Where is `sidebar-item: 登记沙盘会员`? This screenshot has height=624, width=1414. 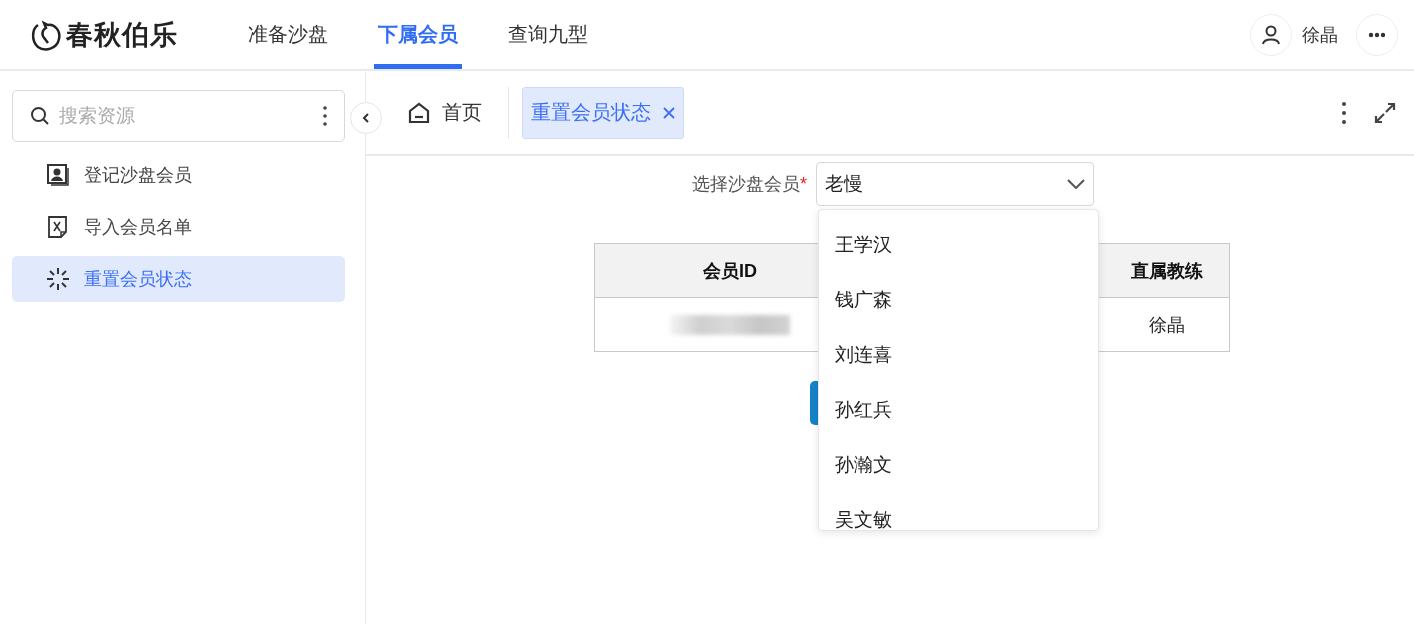 sidebar-item: 登记沙盘会员 is located at coordinates (178, 175).